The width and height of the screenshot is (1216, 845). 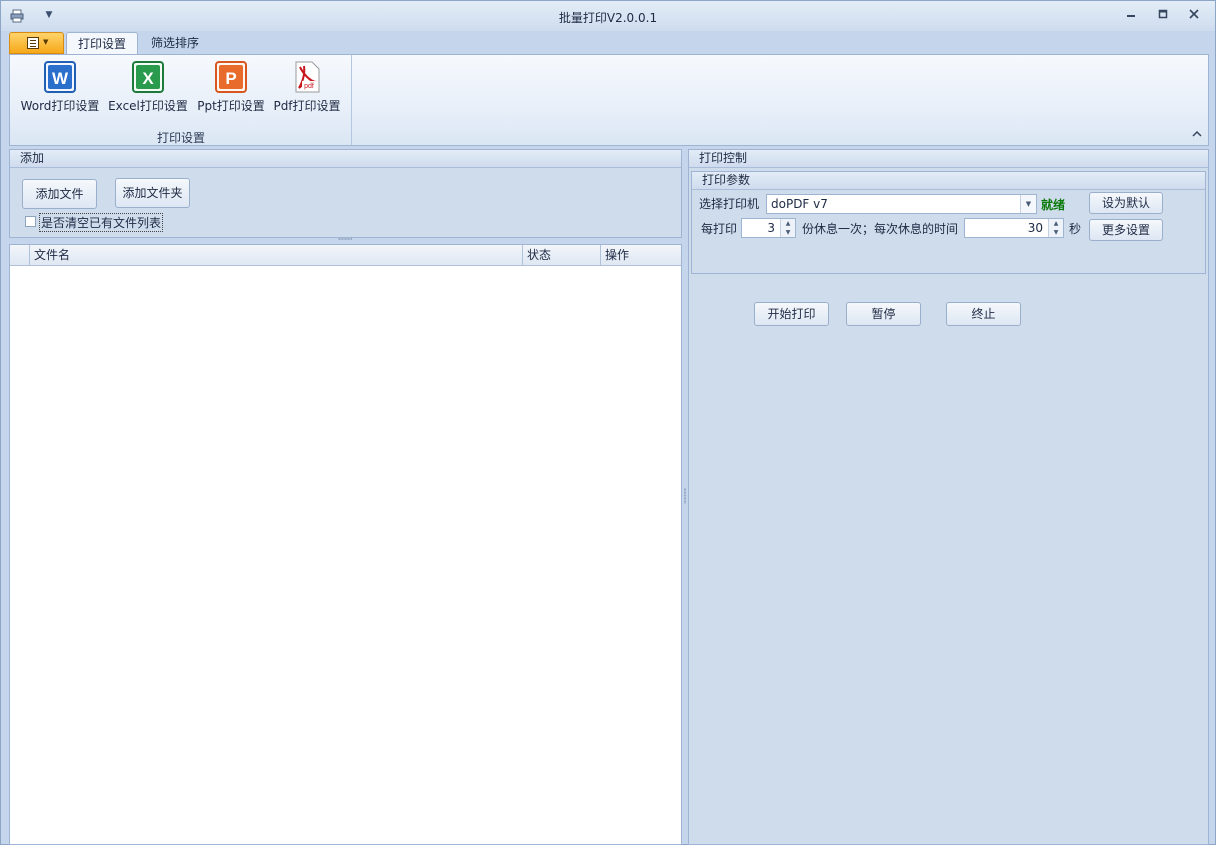 What do you see at coordinates (1014, 228) in the screenshot?
I see `rest-time-stepper: 30 ▲ ▼` at bounding box center [1014, 228].